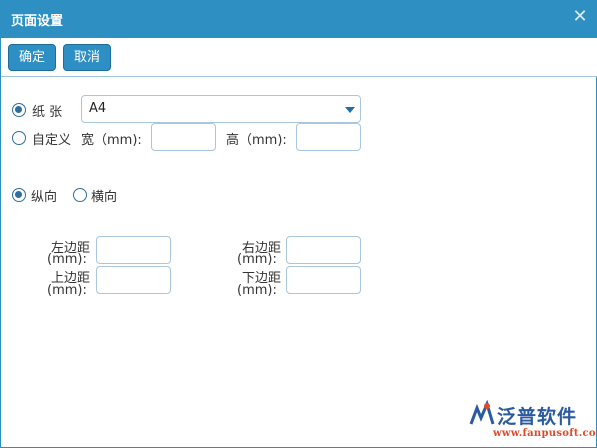 The height and width of the screenshot is (448, 597). I want to click on width-input, so click(183, 137).